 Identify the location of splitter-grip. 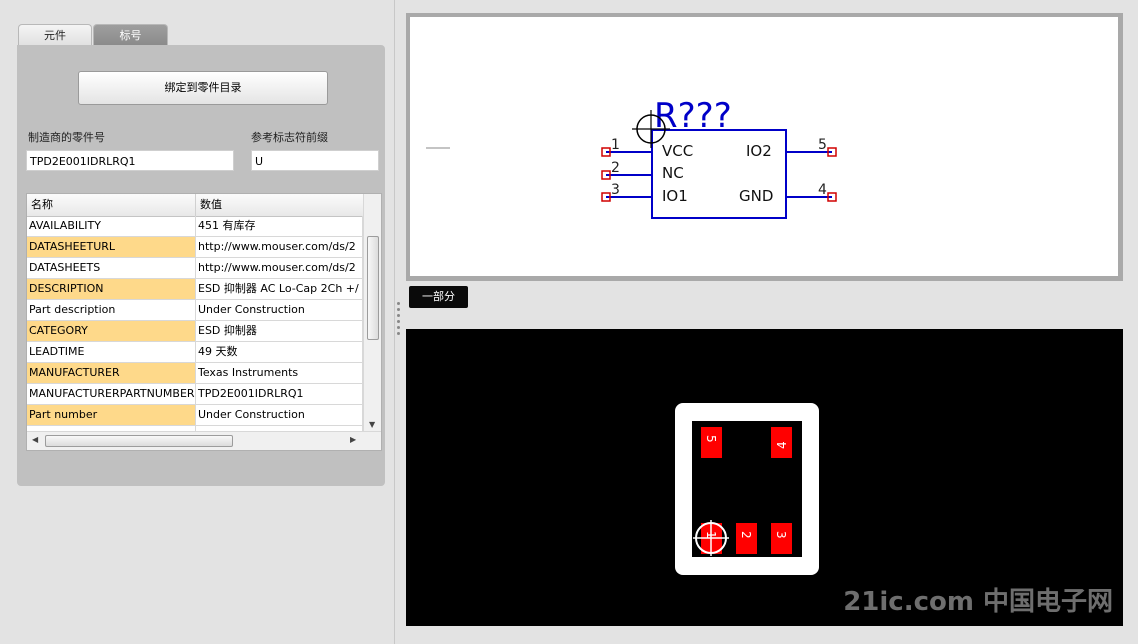
(399, 320).